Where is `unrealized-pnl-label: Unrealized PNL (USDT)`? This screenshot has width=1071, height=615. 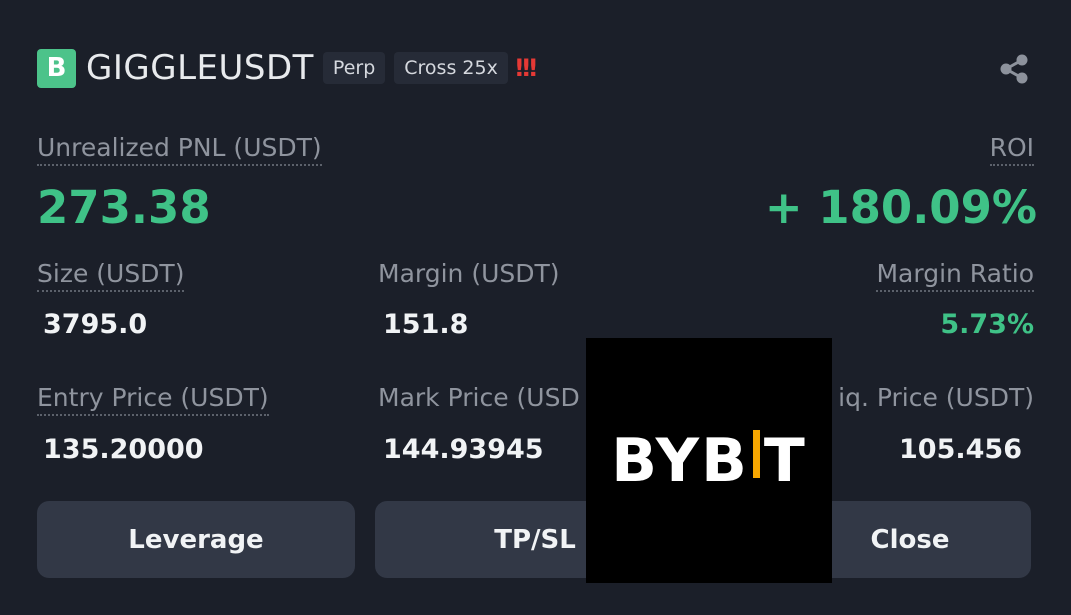 unrealized-pnl-label: Unrealized PNL (USDT) is located at coordinates (179, 149).